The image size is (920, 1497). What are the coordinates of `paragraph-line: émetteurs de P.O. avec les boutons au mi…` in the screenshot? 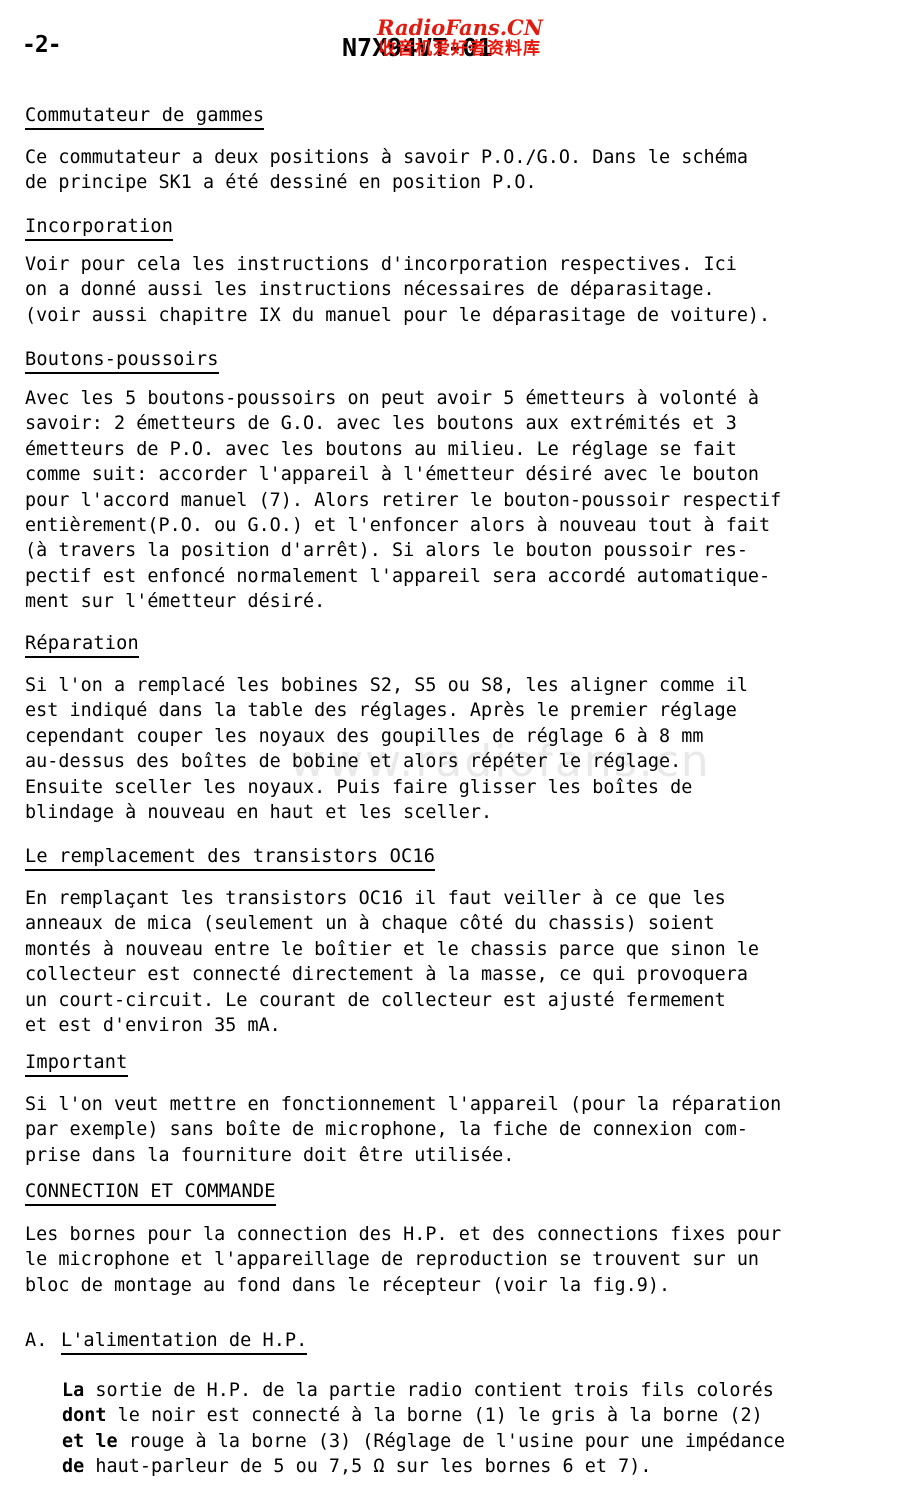 It's located at (381, 449).